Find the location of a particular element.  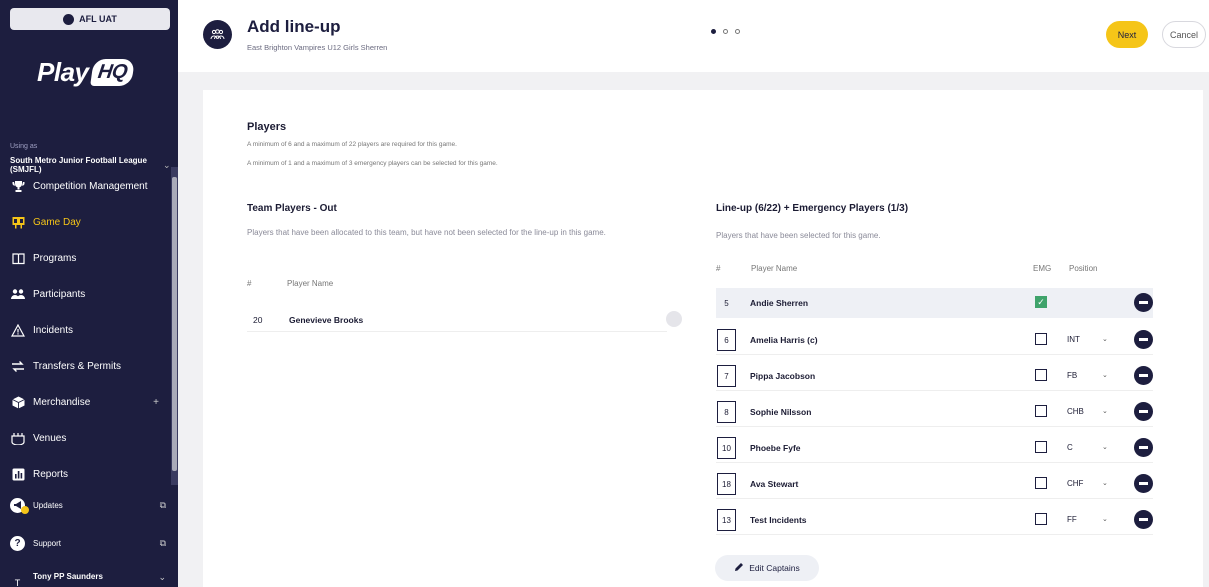

page-title: Add line-up is located at coordinates (294, 26).